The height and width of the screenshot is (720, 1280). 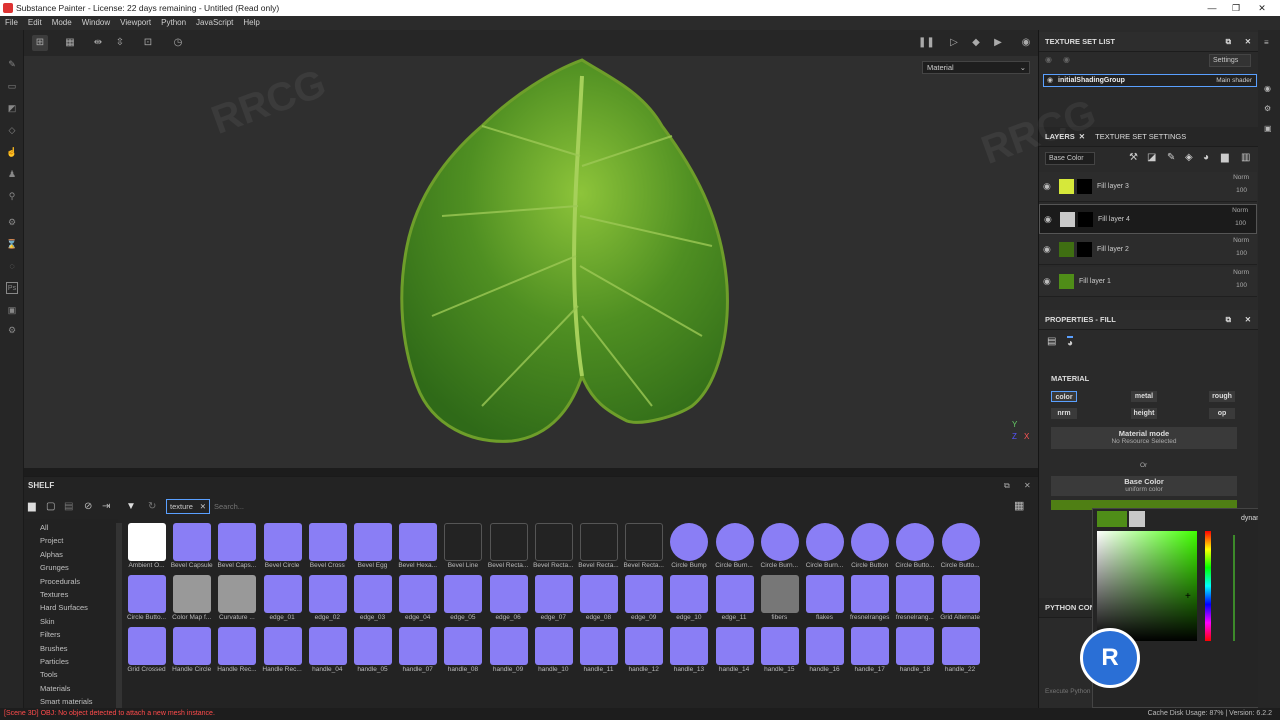 I want to click on tab-texture-set-settings: TEXTURE SET SETTINGS, so click(x=1140, y=136).